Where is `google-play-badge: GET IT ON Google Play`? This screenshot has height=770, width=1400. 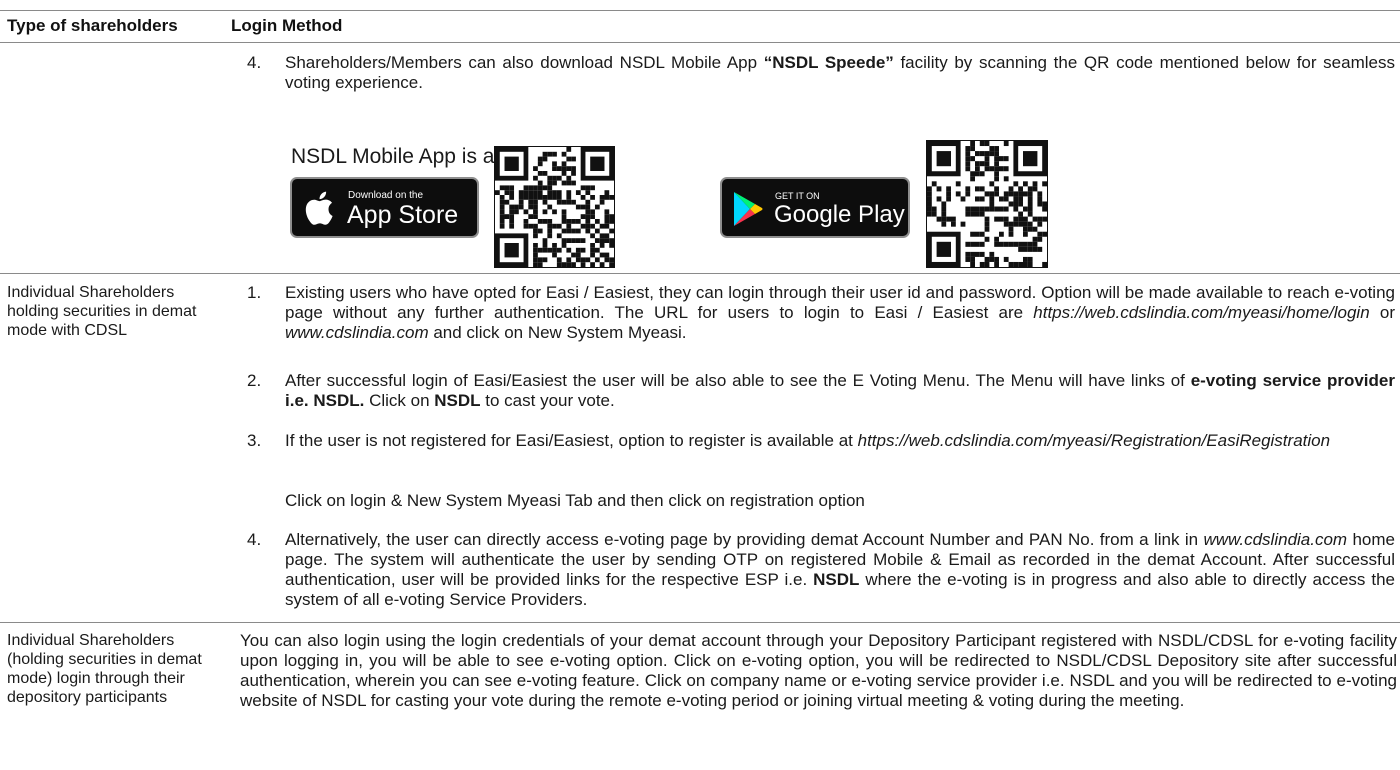 google-play-badge: GET IT ON Google Play is located at coordinates (815, 207).